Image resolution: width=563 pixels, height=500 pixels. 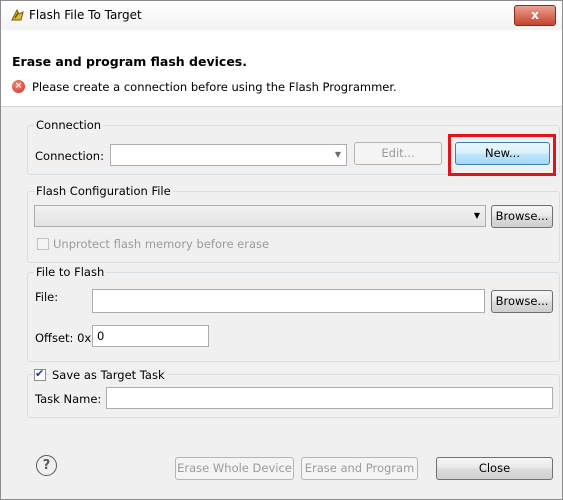 I want to click on close-icon: x, so click(x=535, y=15).